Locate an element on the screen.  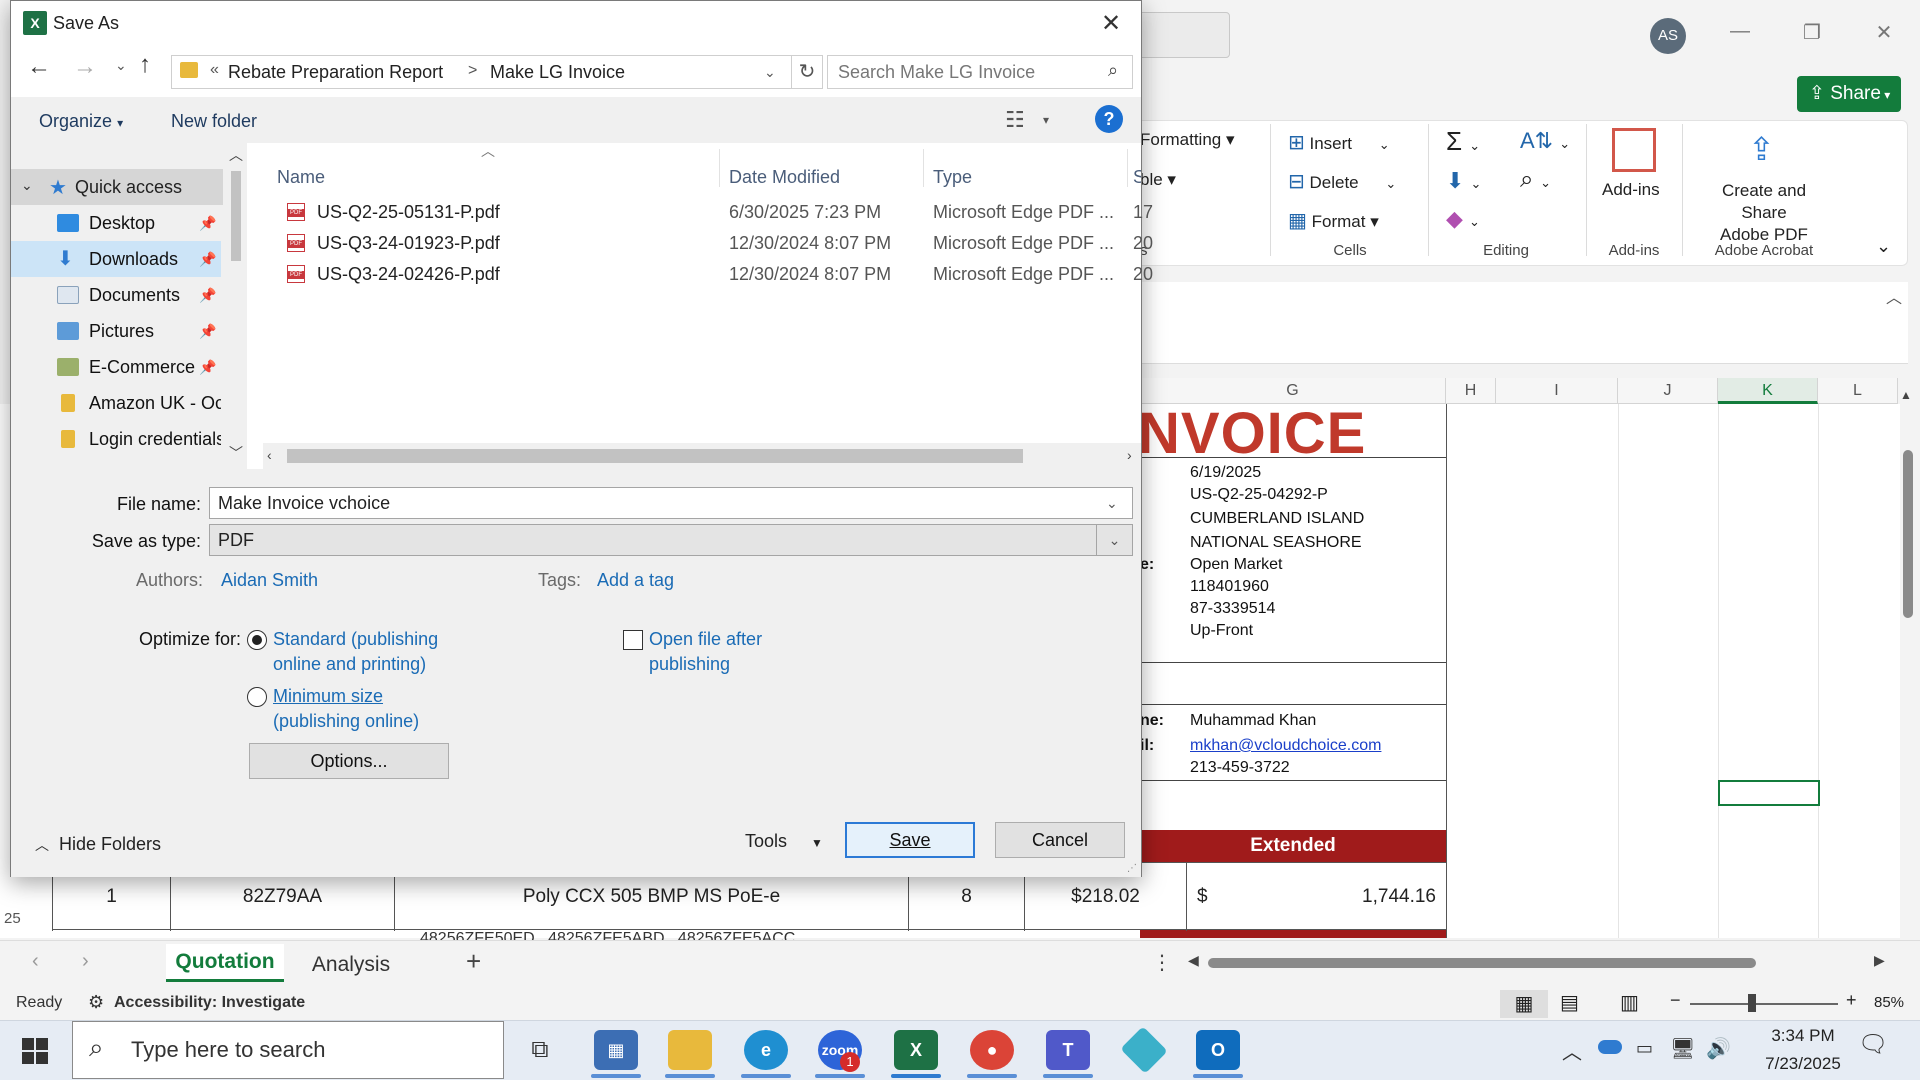
hscroll-left-icon: ◀ is located at coordinates (1193, 960).